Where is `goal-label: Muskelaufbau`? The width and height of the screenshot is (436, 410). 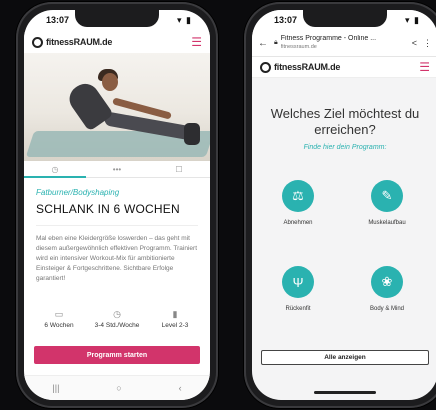
goal-label: Muskelaufbau is located at coordinates (387, 223).